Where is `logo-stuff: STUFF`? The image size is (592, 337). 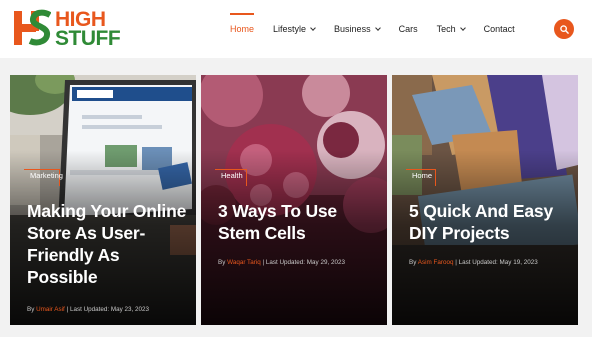
logo-stuff: STUFF is located at coordinates (88, 38).